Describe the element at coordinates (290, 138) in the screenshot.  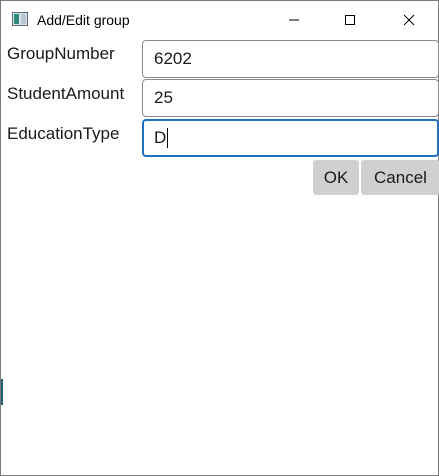
I see `education-type-input: D` at that location.